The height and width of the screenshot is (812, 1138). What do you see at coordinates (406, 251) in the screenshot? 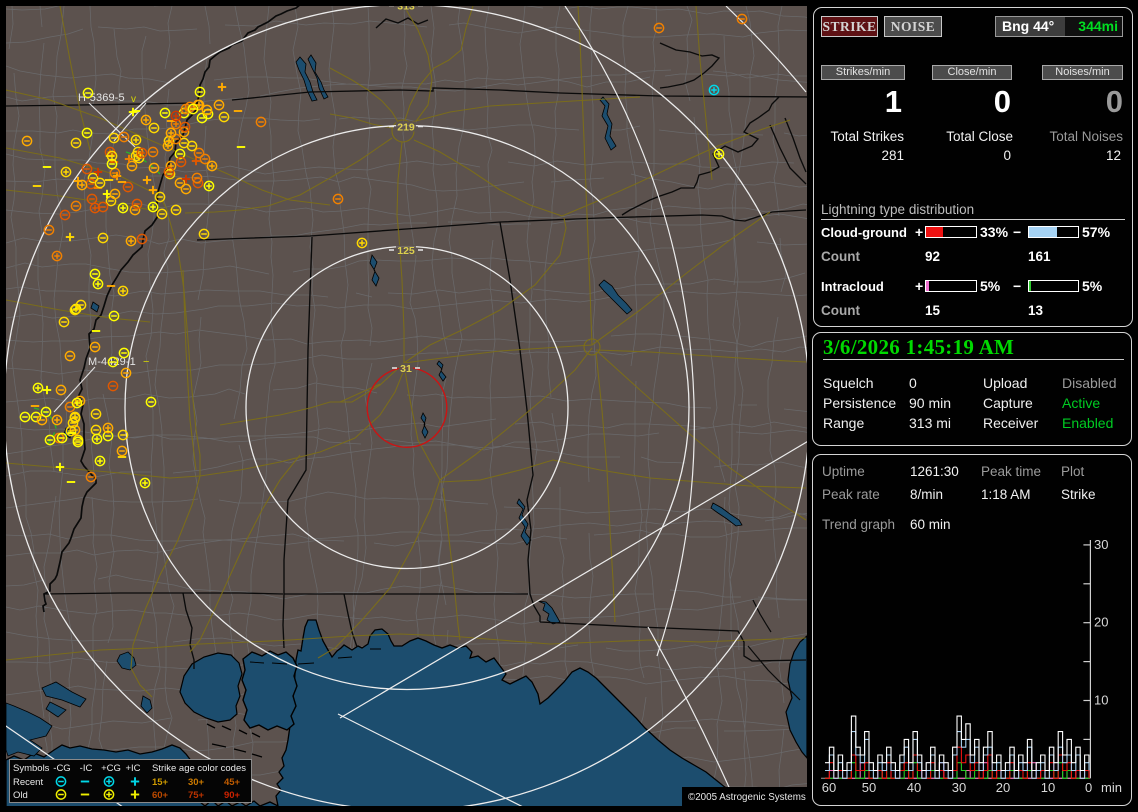
I see `svg-text: 125` at bounding box center [406, 251].